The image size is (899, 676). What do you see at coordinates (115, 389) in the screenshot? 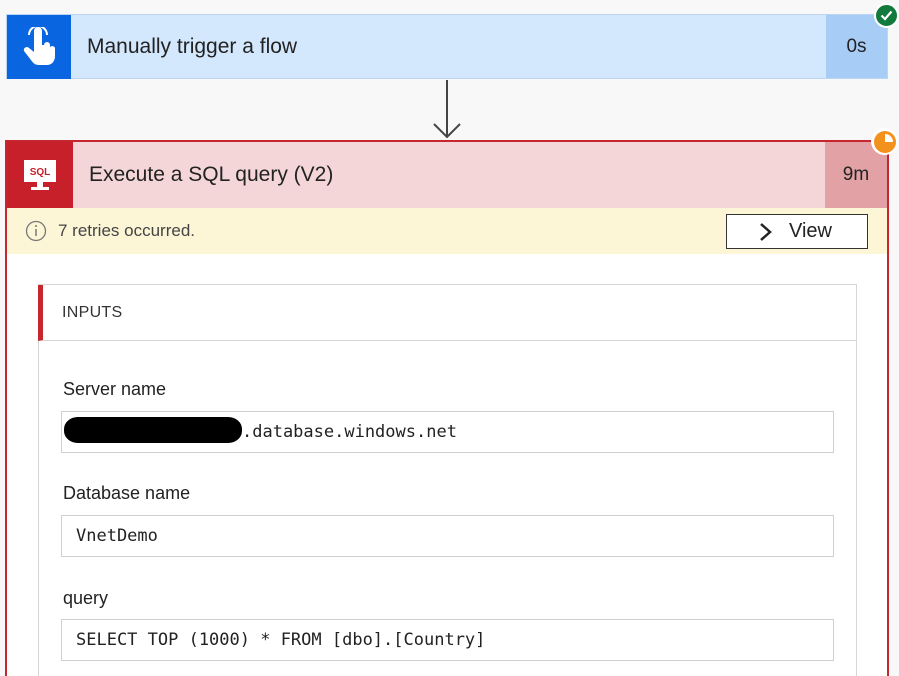
I see `server-name-label: Server name` at bounding box center [115, 389].